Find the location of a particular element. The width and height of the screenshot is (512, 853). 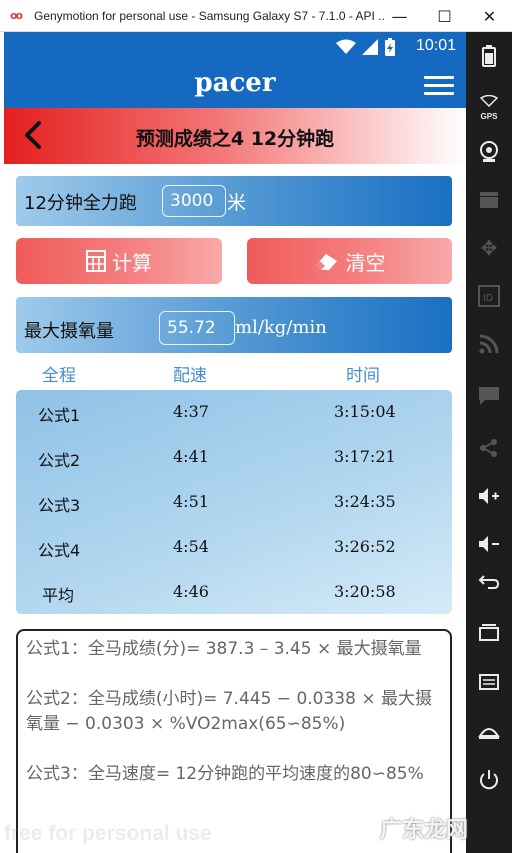

close-window-button: ✕ is located at coordinates (489, 16).